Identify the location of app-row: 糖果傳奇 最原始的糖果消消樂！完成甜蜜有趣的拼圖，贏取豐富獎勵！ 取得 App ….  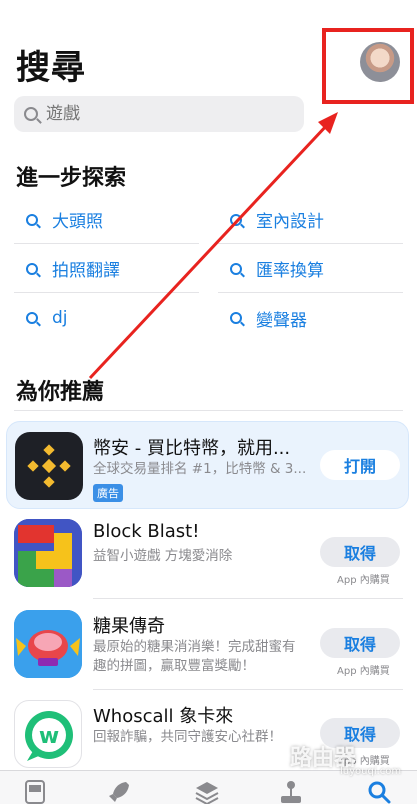
(208, 644).